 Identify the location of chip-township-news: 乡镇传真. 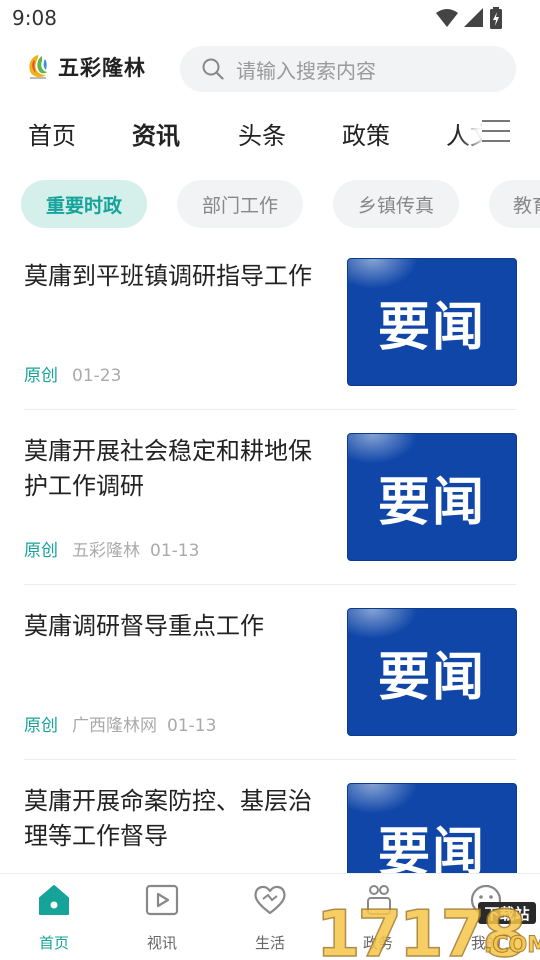
(396, 204).